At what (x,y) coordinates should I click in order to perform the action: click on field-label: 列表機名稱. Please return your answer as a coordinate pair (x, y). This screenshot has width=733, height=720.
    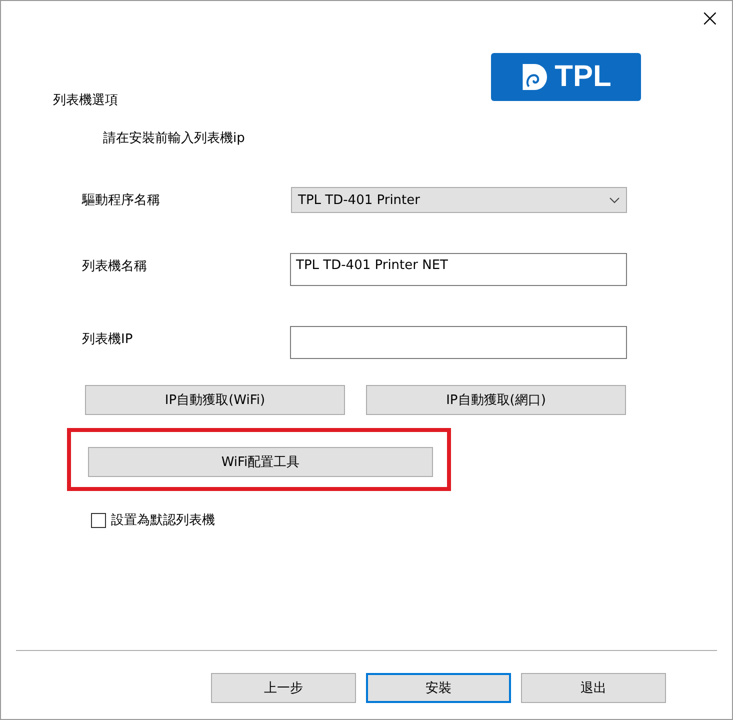
    Looking at the image, I should click on (114, 266).